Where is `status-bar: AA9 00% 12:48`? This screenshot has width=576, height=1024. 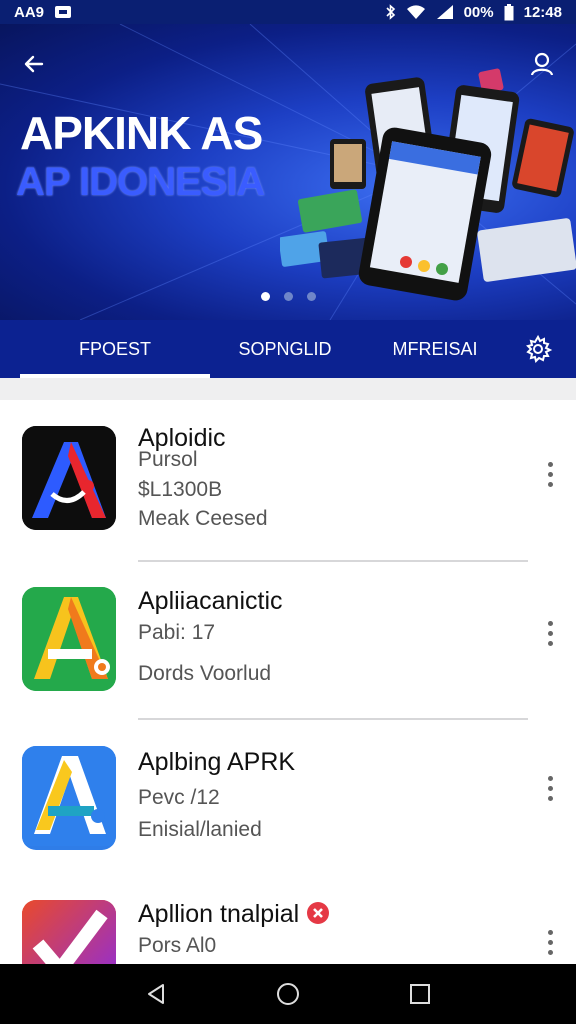
status-bar: AA9 00% 12:48 is located at coordinates (288, 12).